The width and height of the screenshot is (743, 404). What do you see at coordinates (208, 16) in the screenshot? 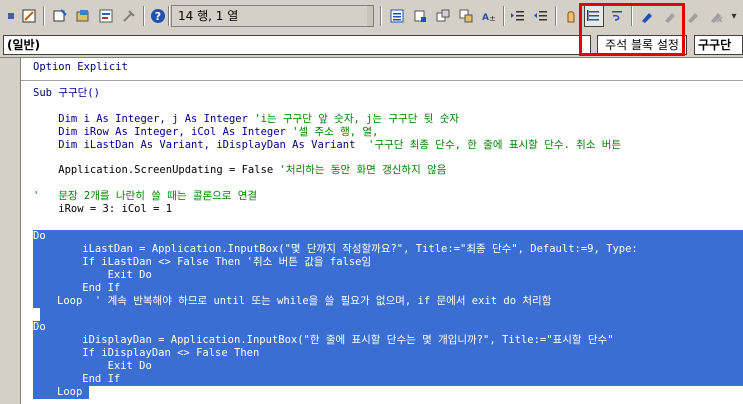
I see `cursor-position-text: 14 행, 1 열` at bounding box center [208, 16].